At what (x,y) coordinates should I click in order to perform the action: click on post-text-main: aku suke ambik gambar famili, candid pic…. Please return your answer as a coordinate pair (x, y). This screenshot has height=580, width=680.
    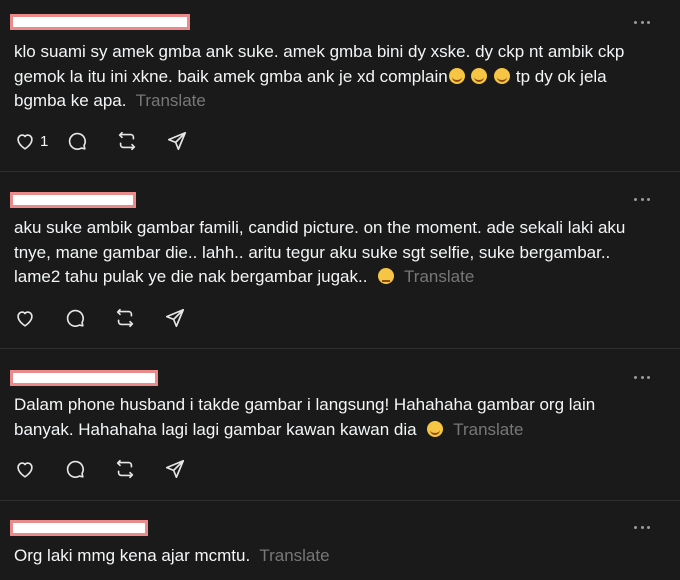
    Looking at the image, I should click on (320, 252).